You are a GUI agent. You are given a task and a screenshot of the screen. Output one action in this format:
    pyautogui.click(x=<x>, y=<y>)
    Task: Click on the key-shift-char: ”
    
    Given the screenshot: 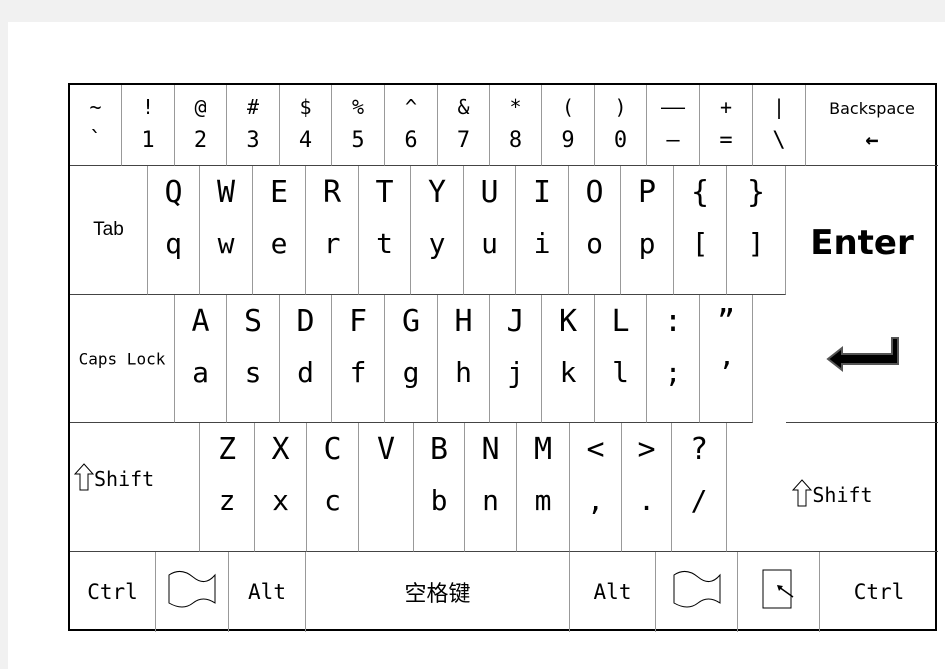 What is the action you would take?
    pyautogui.click(x=726, y=321)
    